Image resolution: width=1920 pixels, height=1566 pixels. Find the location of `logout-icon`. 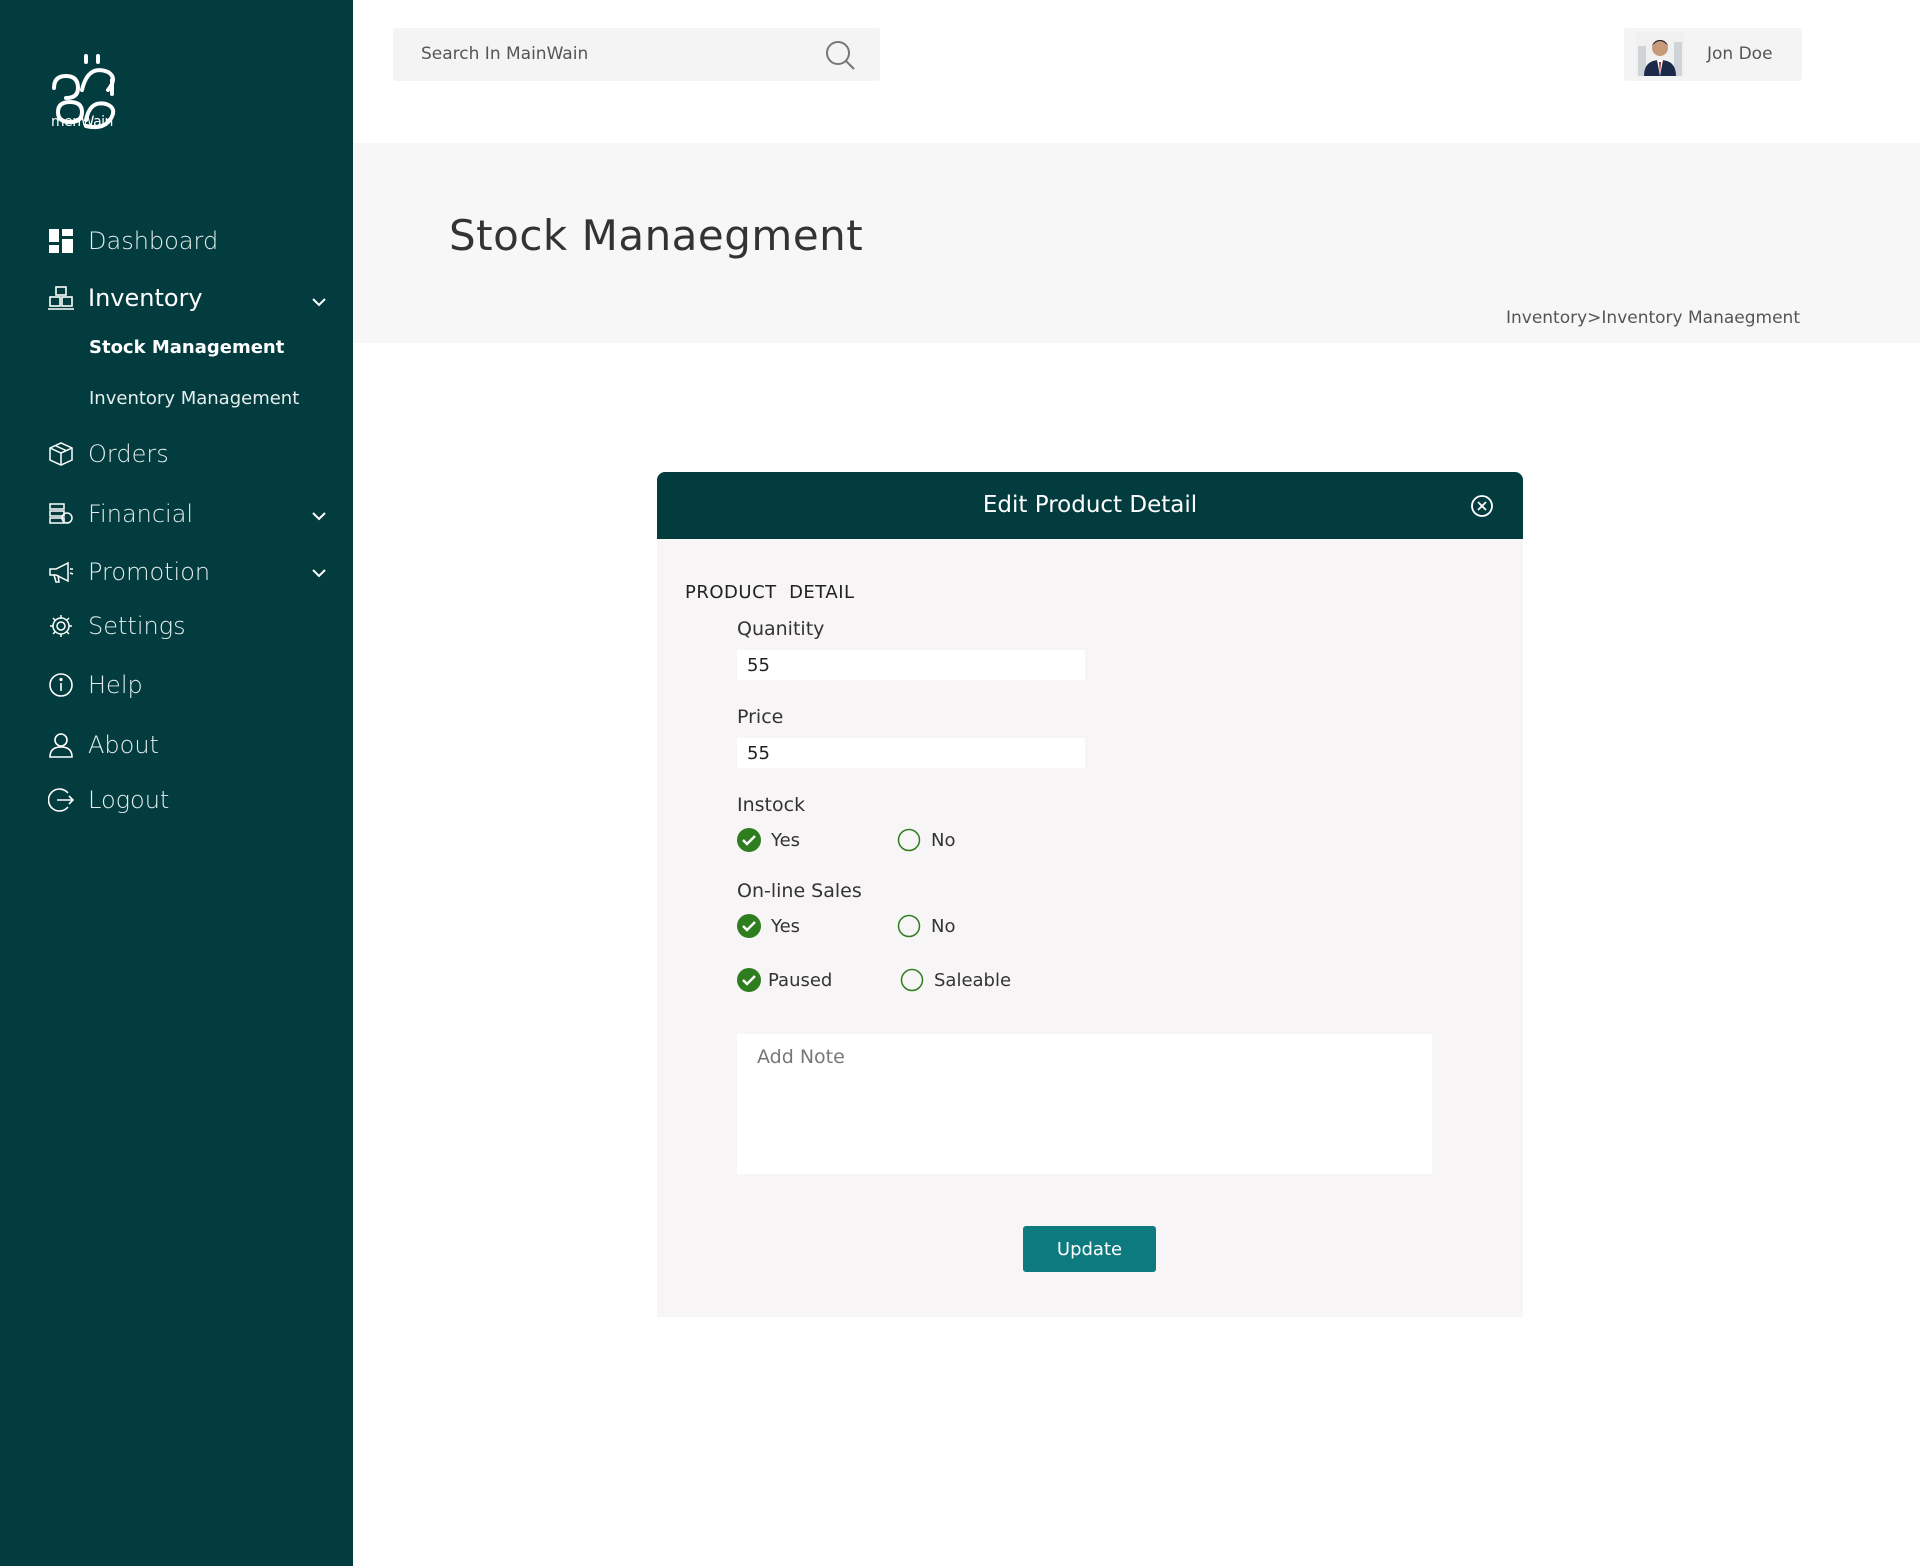

logout-icon is located at coordinates (61, 800).